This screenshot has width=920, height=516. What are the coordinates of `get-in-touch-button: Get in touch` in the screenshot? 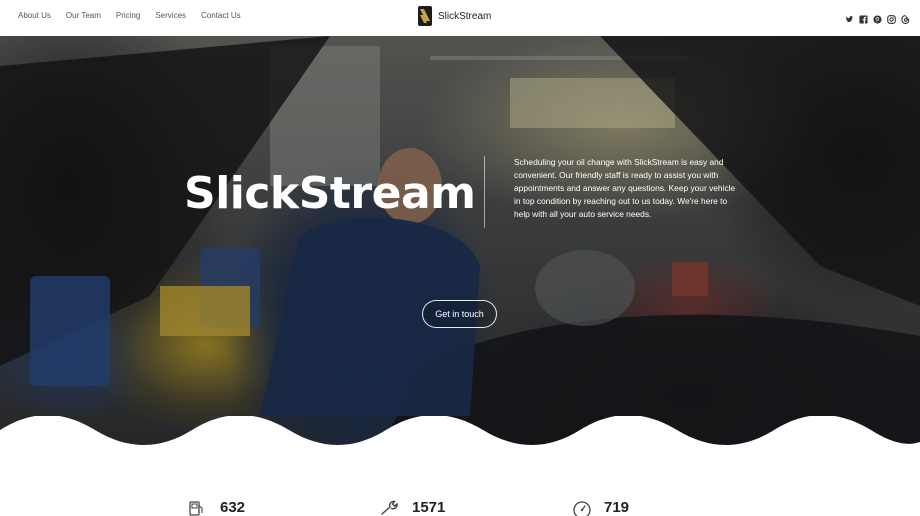 It's located at (459, 314).